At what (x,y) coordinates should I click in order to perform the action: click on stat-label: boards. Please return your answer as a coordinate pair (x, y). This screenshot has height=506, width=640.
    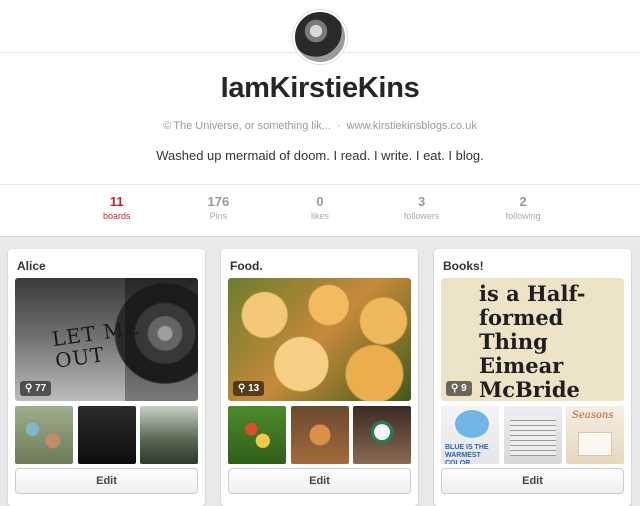
    Looking at the image, I should click on (117, 216).